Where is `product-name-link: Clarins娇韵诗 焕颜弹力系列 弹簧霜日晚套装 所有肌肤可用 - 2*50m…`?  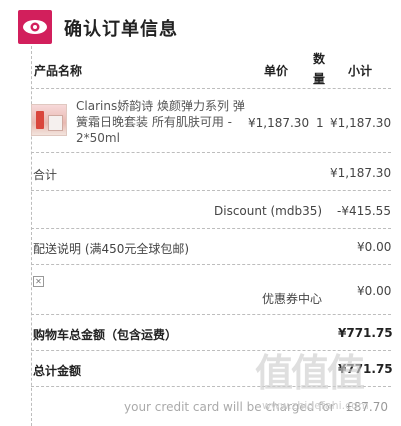 product-name-link: Clarins娇韵诗 焕颜弹力系列 弹簧霜日晚套装 所有肌肤可用 - 2*50m… is located at coordinates (161, 122).